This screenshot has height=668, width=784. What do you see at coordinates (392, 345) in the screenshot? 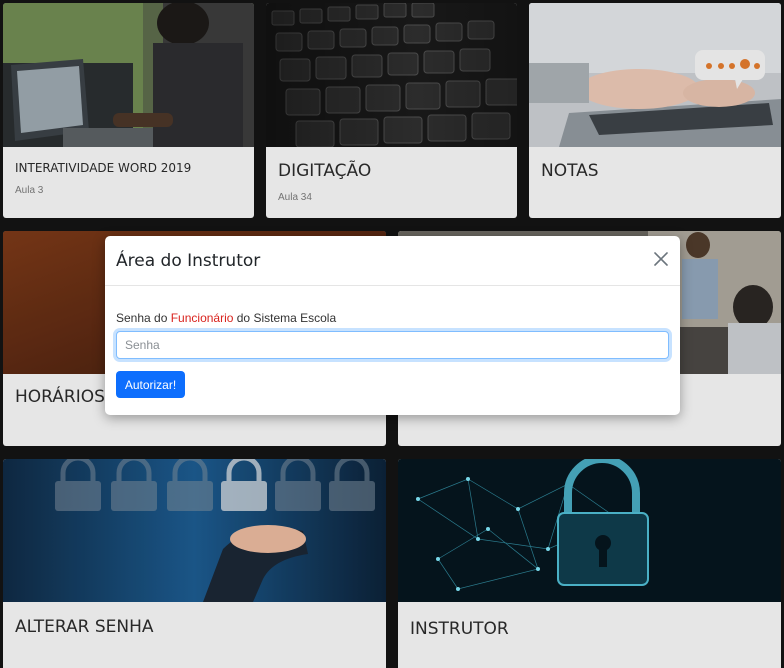
I see `password-input` at bounding box center [392, 345].